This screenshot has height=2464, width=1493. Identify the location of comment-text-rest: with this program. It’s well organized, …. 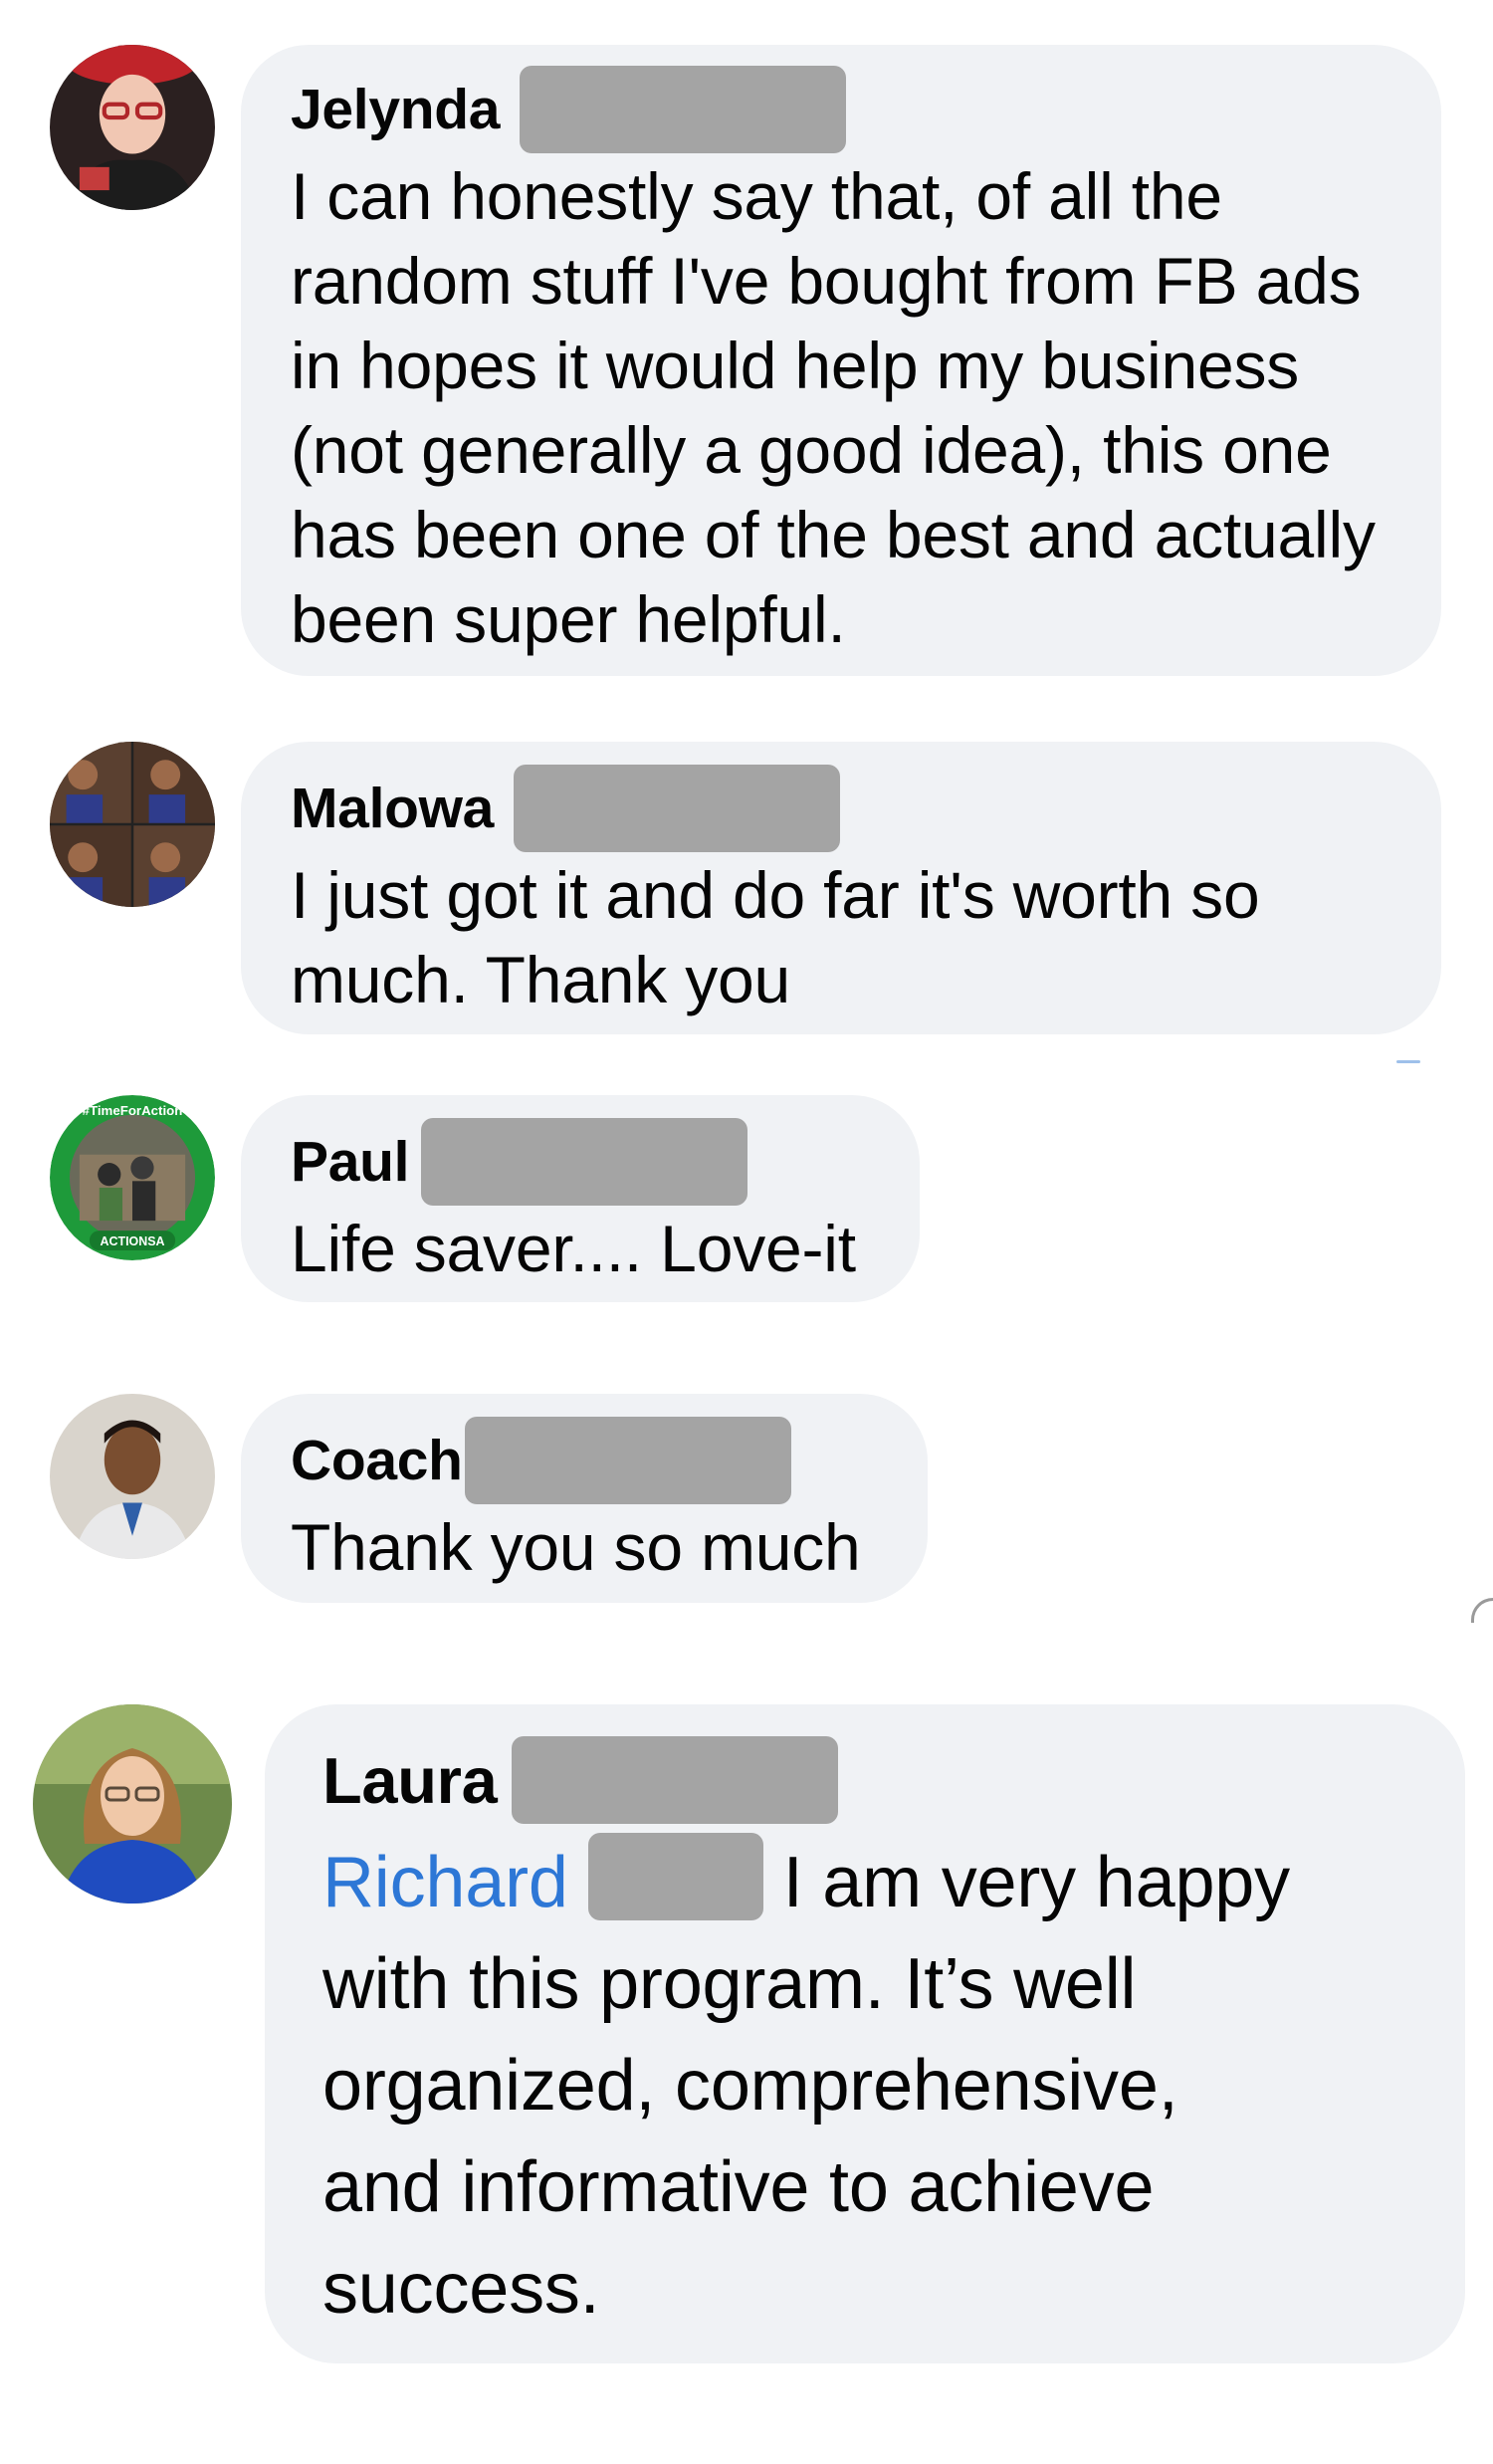
(750, 2136).